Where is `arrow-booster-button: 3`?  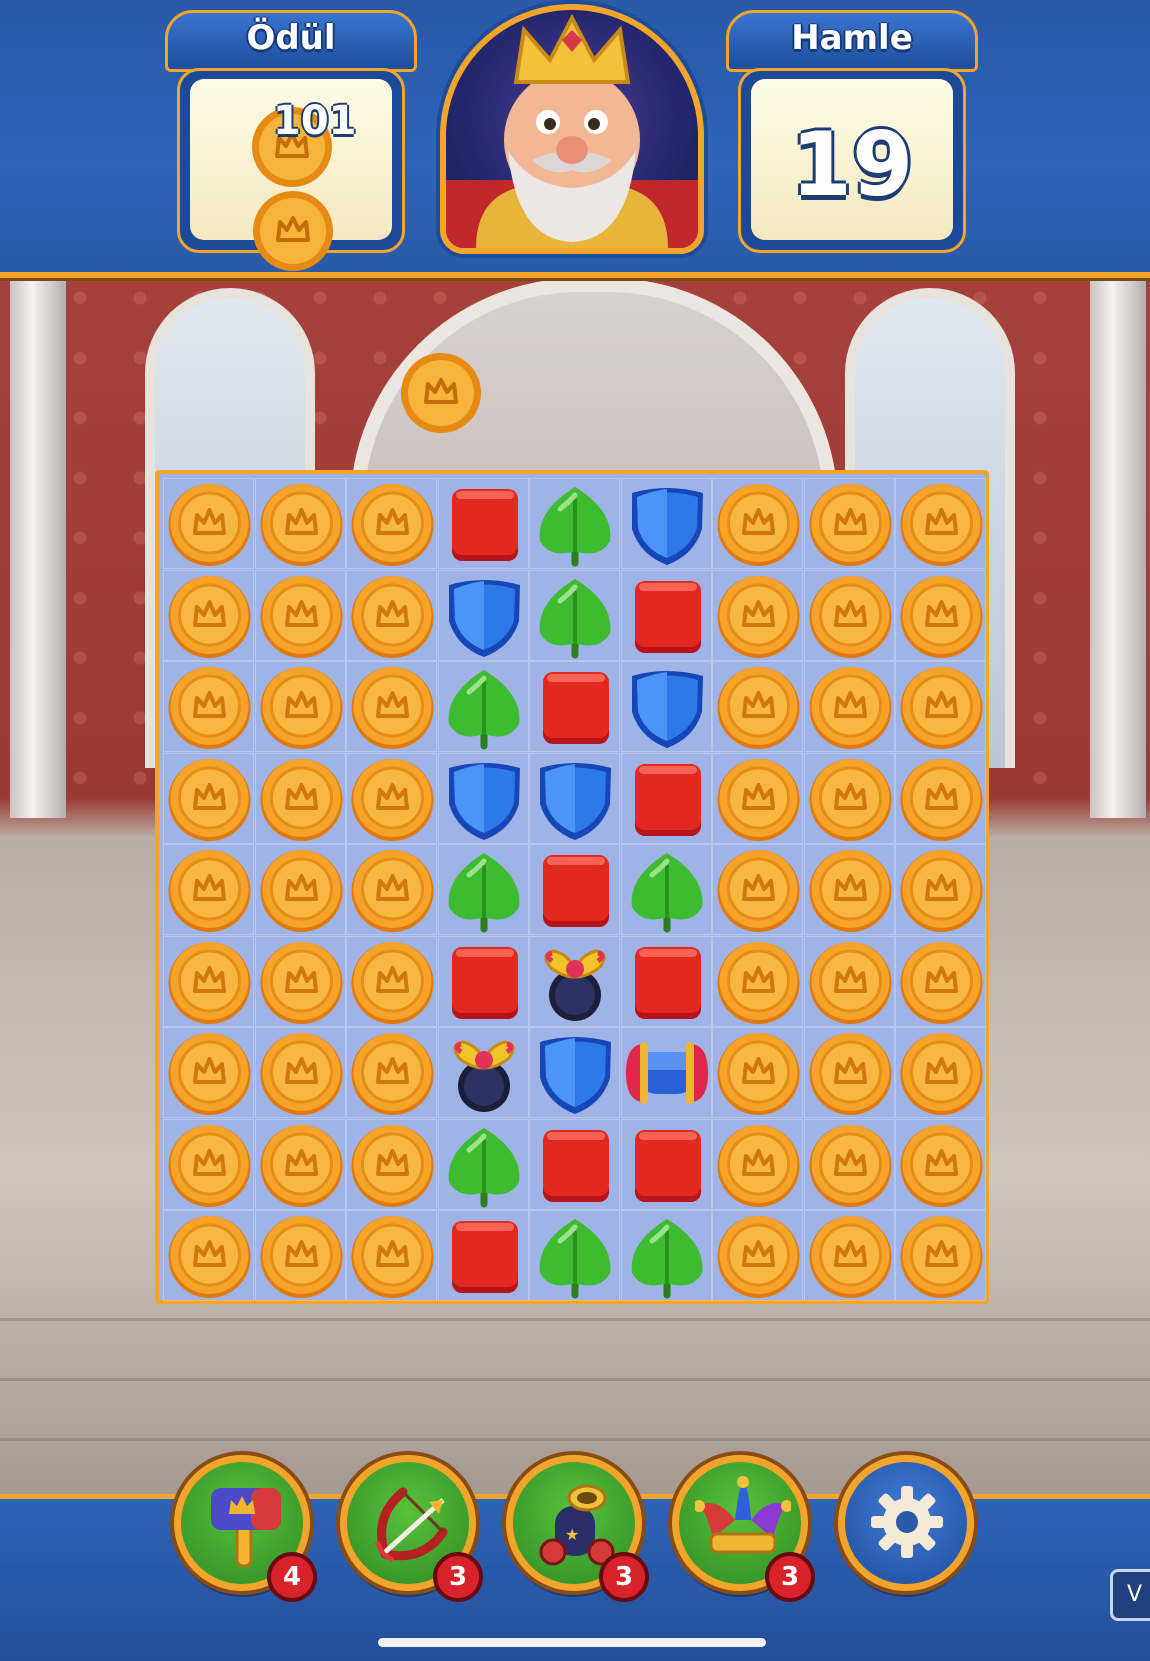
arrow-booster-button: 3 is located at coordinates (411, 1528).